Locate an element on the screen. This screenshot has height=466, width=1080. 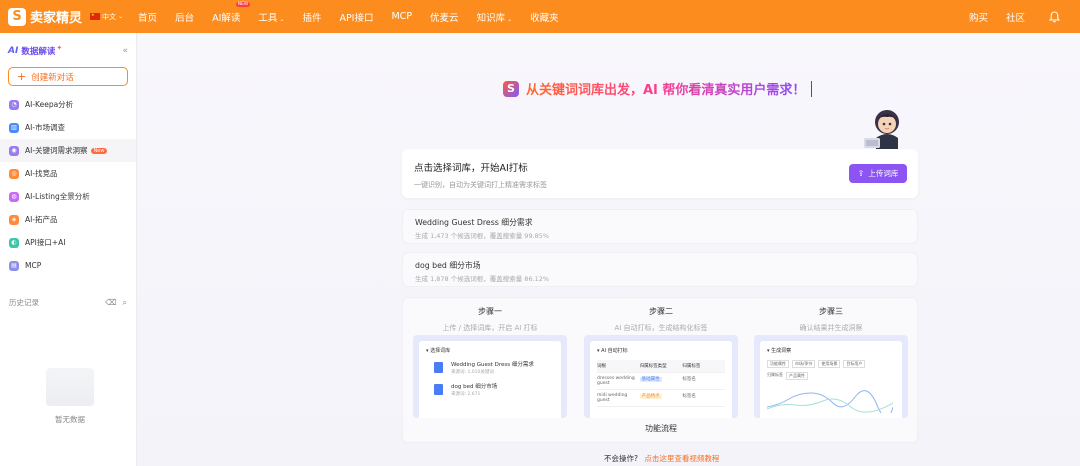
preview-table-row: dresses wedding guest 基础属性 标签名 is located at coordinates (661, 381).